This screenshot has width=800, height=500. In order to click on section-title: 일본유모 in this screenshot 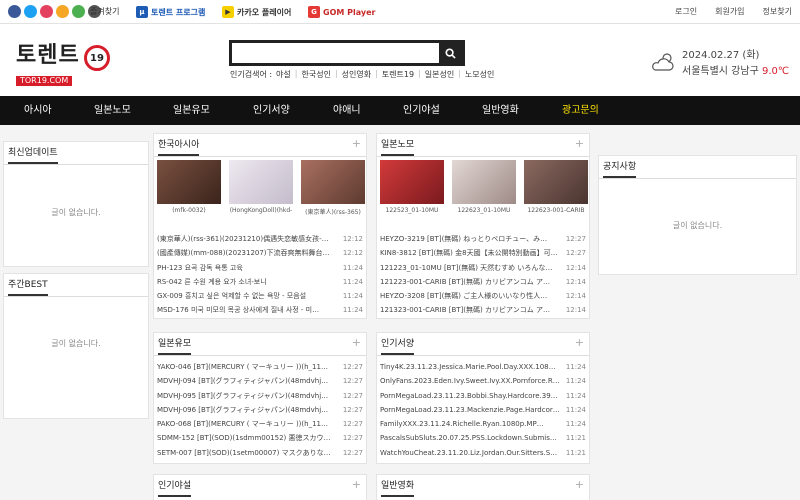, I will do `click(175, 344)`.